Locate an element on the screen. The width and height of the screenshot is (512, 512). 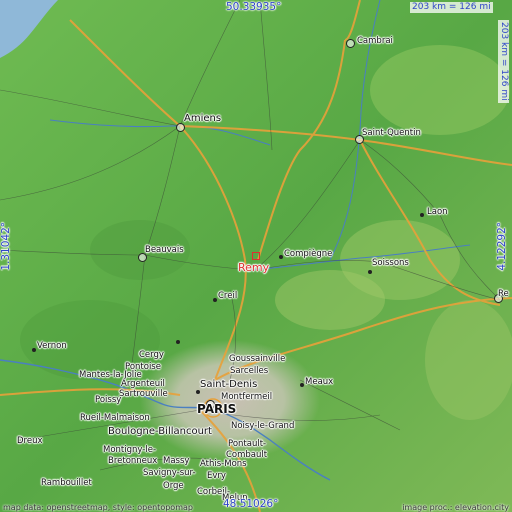
amiens-city-icon is located at coordinates (180, 127).